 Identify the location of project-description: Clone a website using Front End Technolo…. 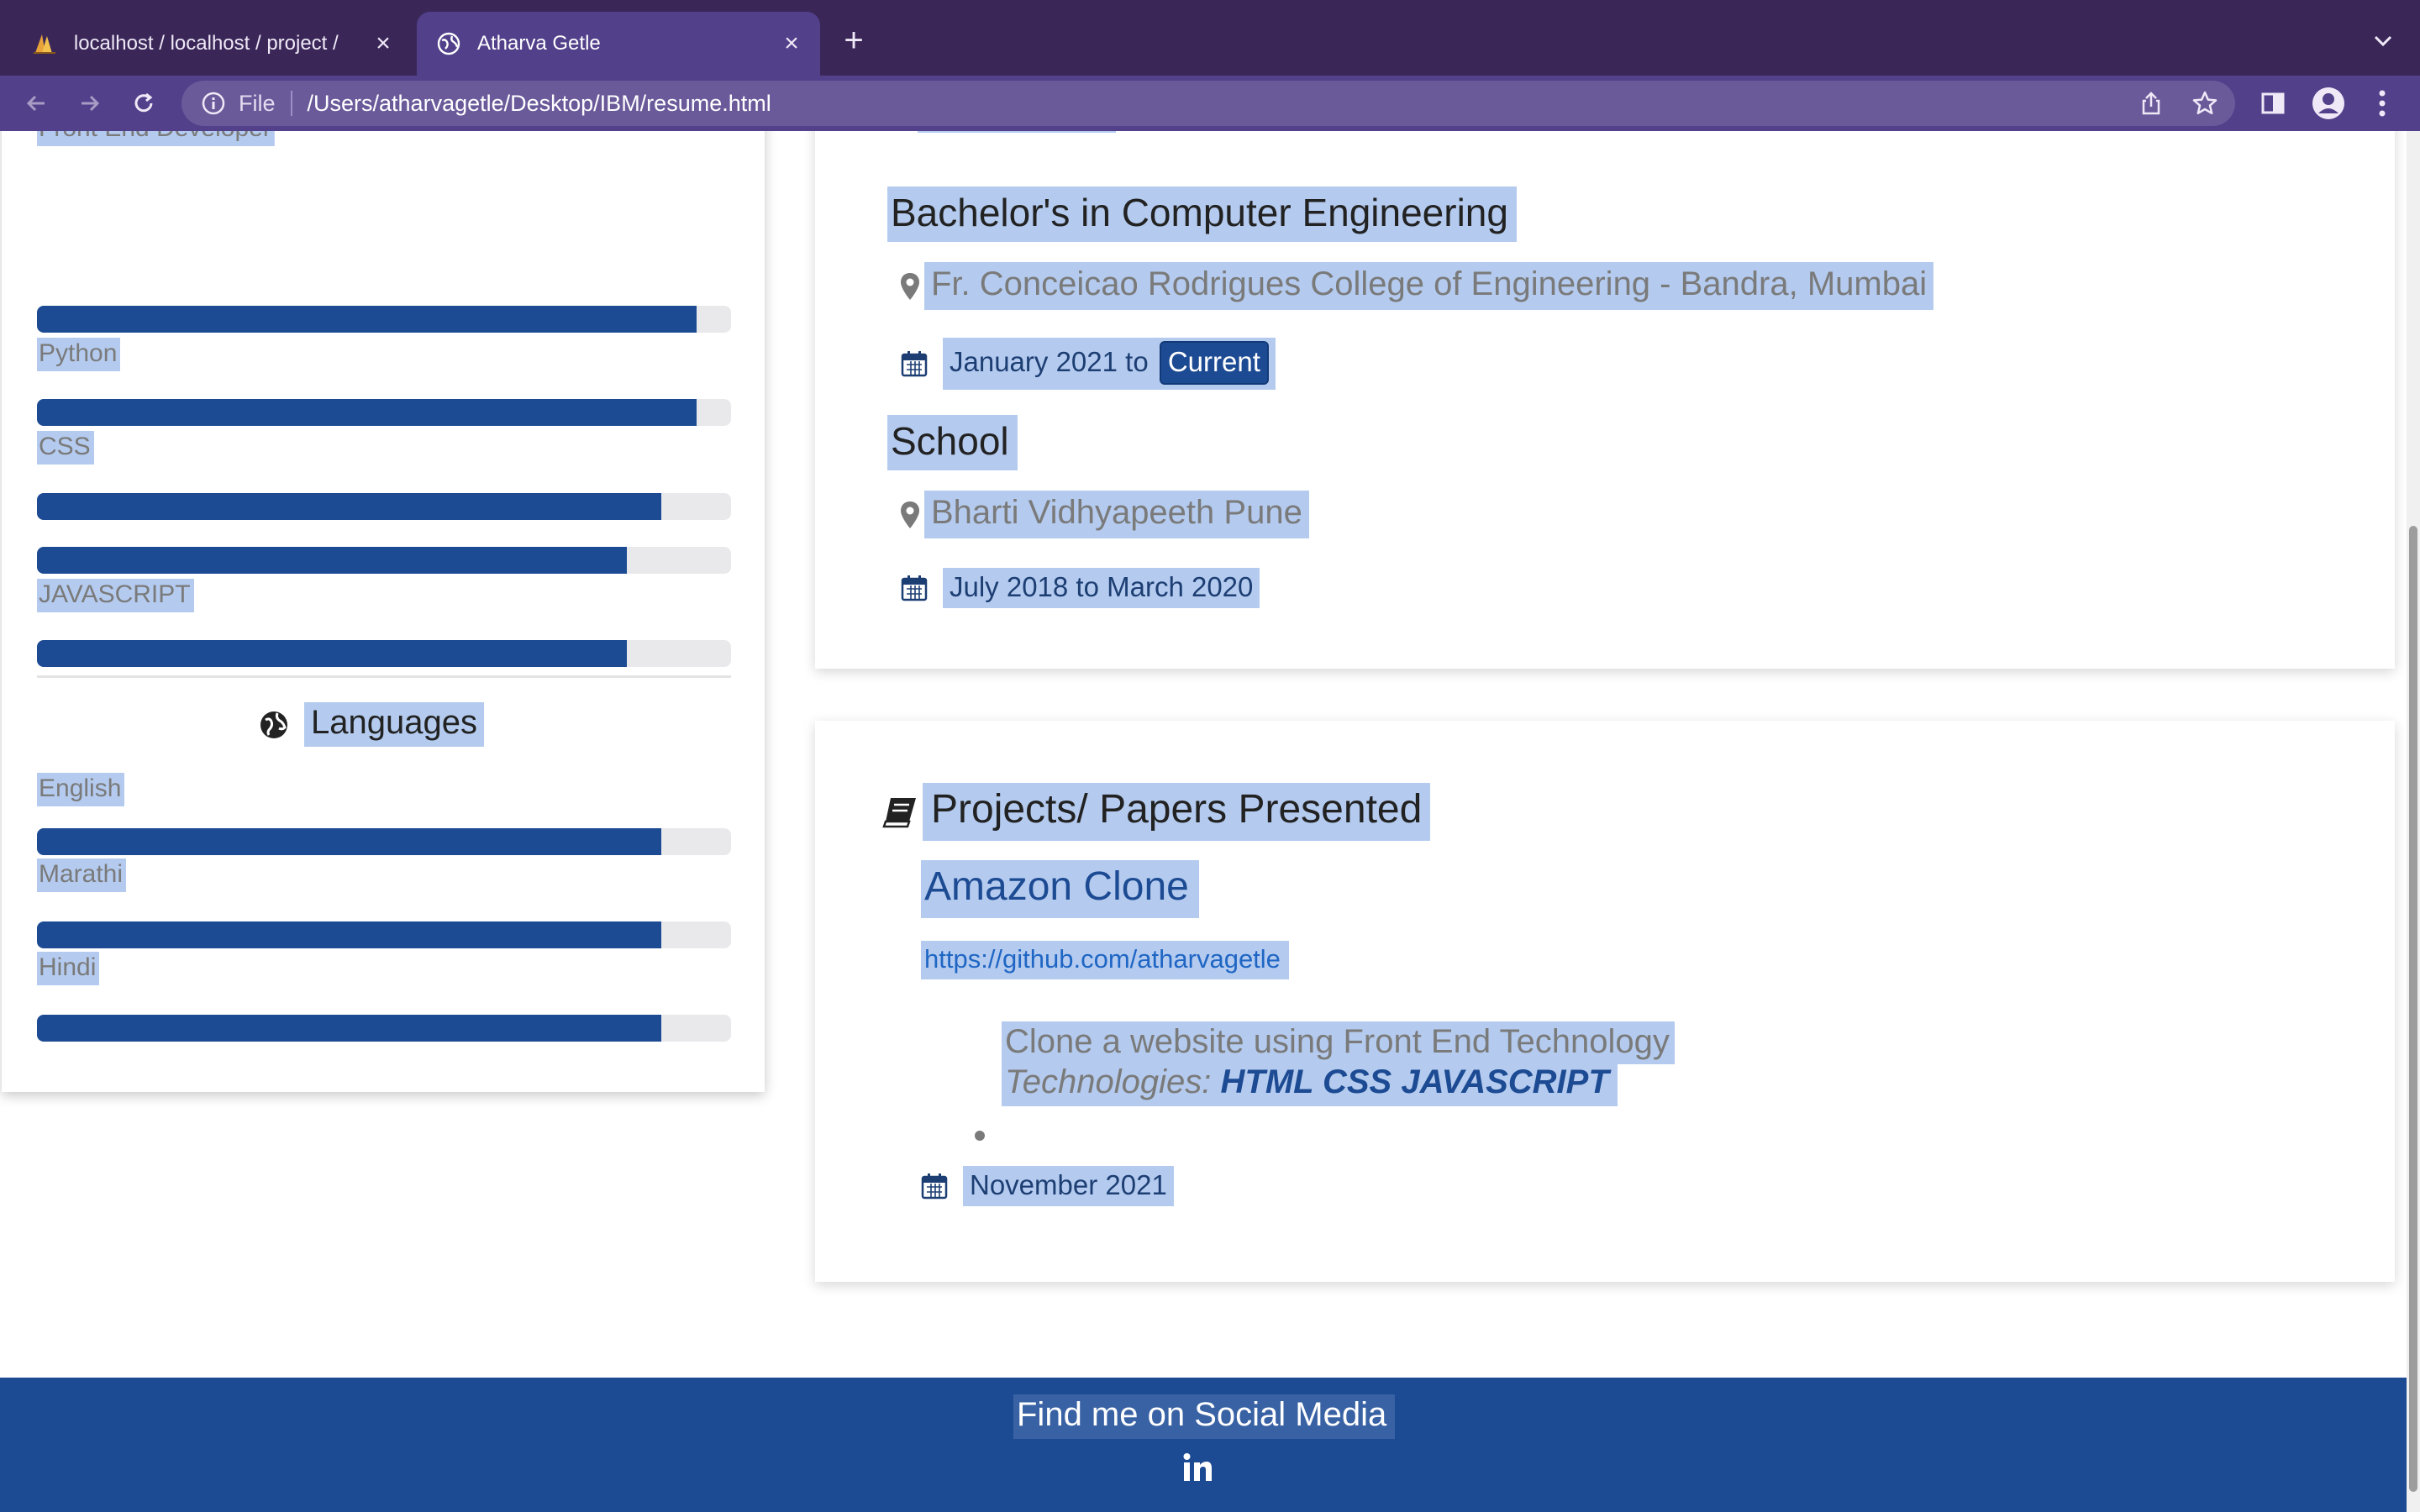
(1338, 1042).